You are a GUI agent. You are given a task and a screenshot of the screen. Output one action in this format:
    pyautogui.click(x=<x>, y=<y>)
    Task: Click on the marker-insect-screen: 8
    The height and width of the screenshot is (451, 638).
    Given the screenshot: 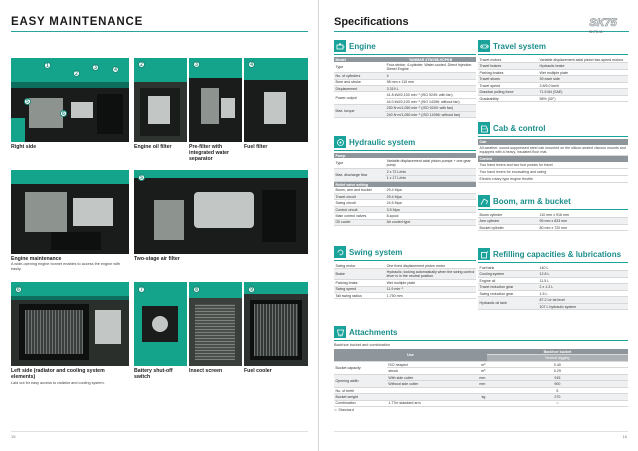 What is the action you would take?
    pyautogui.click(x=196, y=289)
    